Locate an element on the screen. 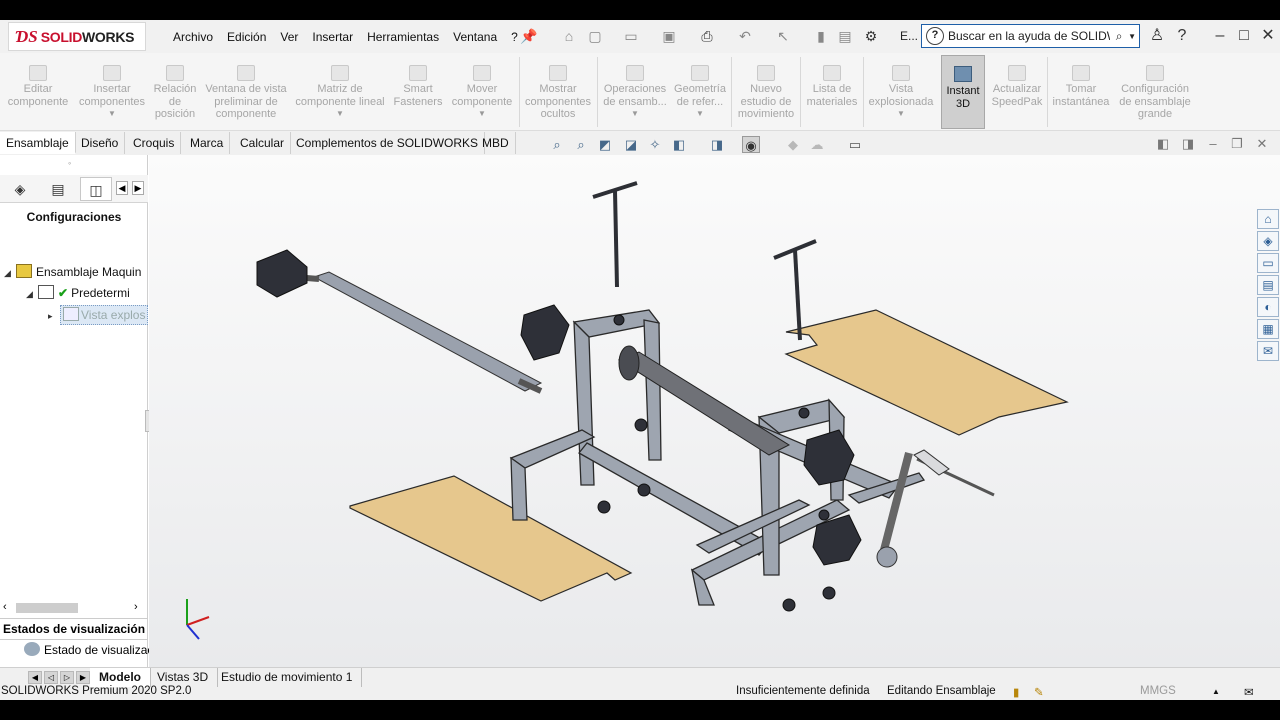 This screenshot has width=1280, height=720. apply-scene-icon: ☁ is located at coordinates (817, 144).